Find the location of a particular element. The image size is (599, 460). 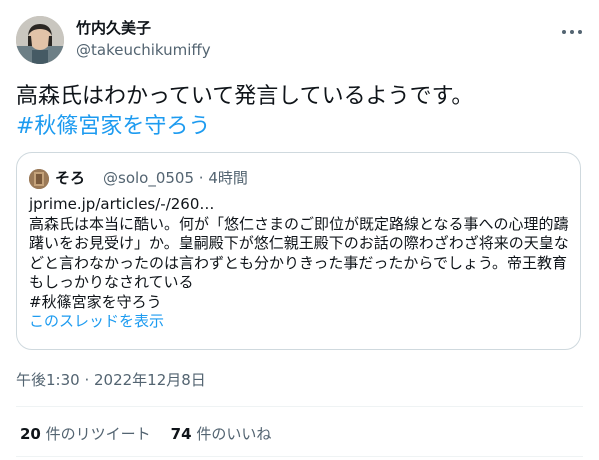

retweets-label: 件のリツイート is located at coordinates (98, 434).